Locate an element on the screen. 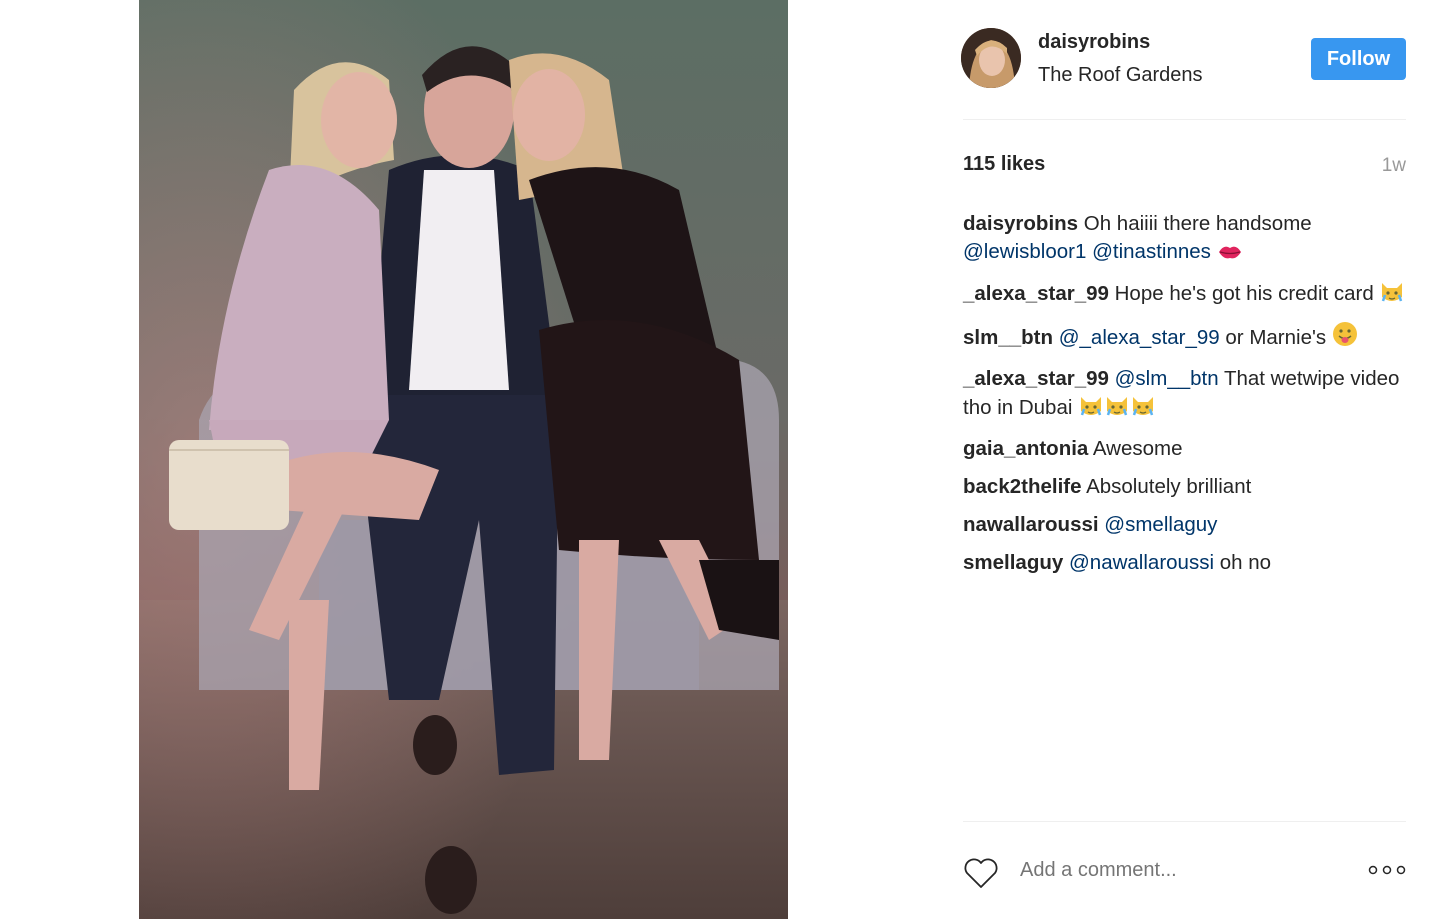 Image resolution: width=1440 pixels, height=919 pixels. heart-outline-icon is located at coordinates (981, 875).